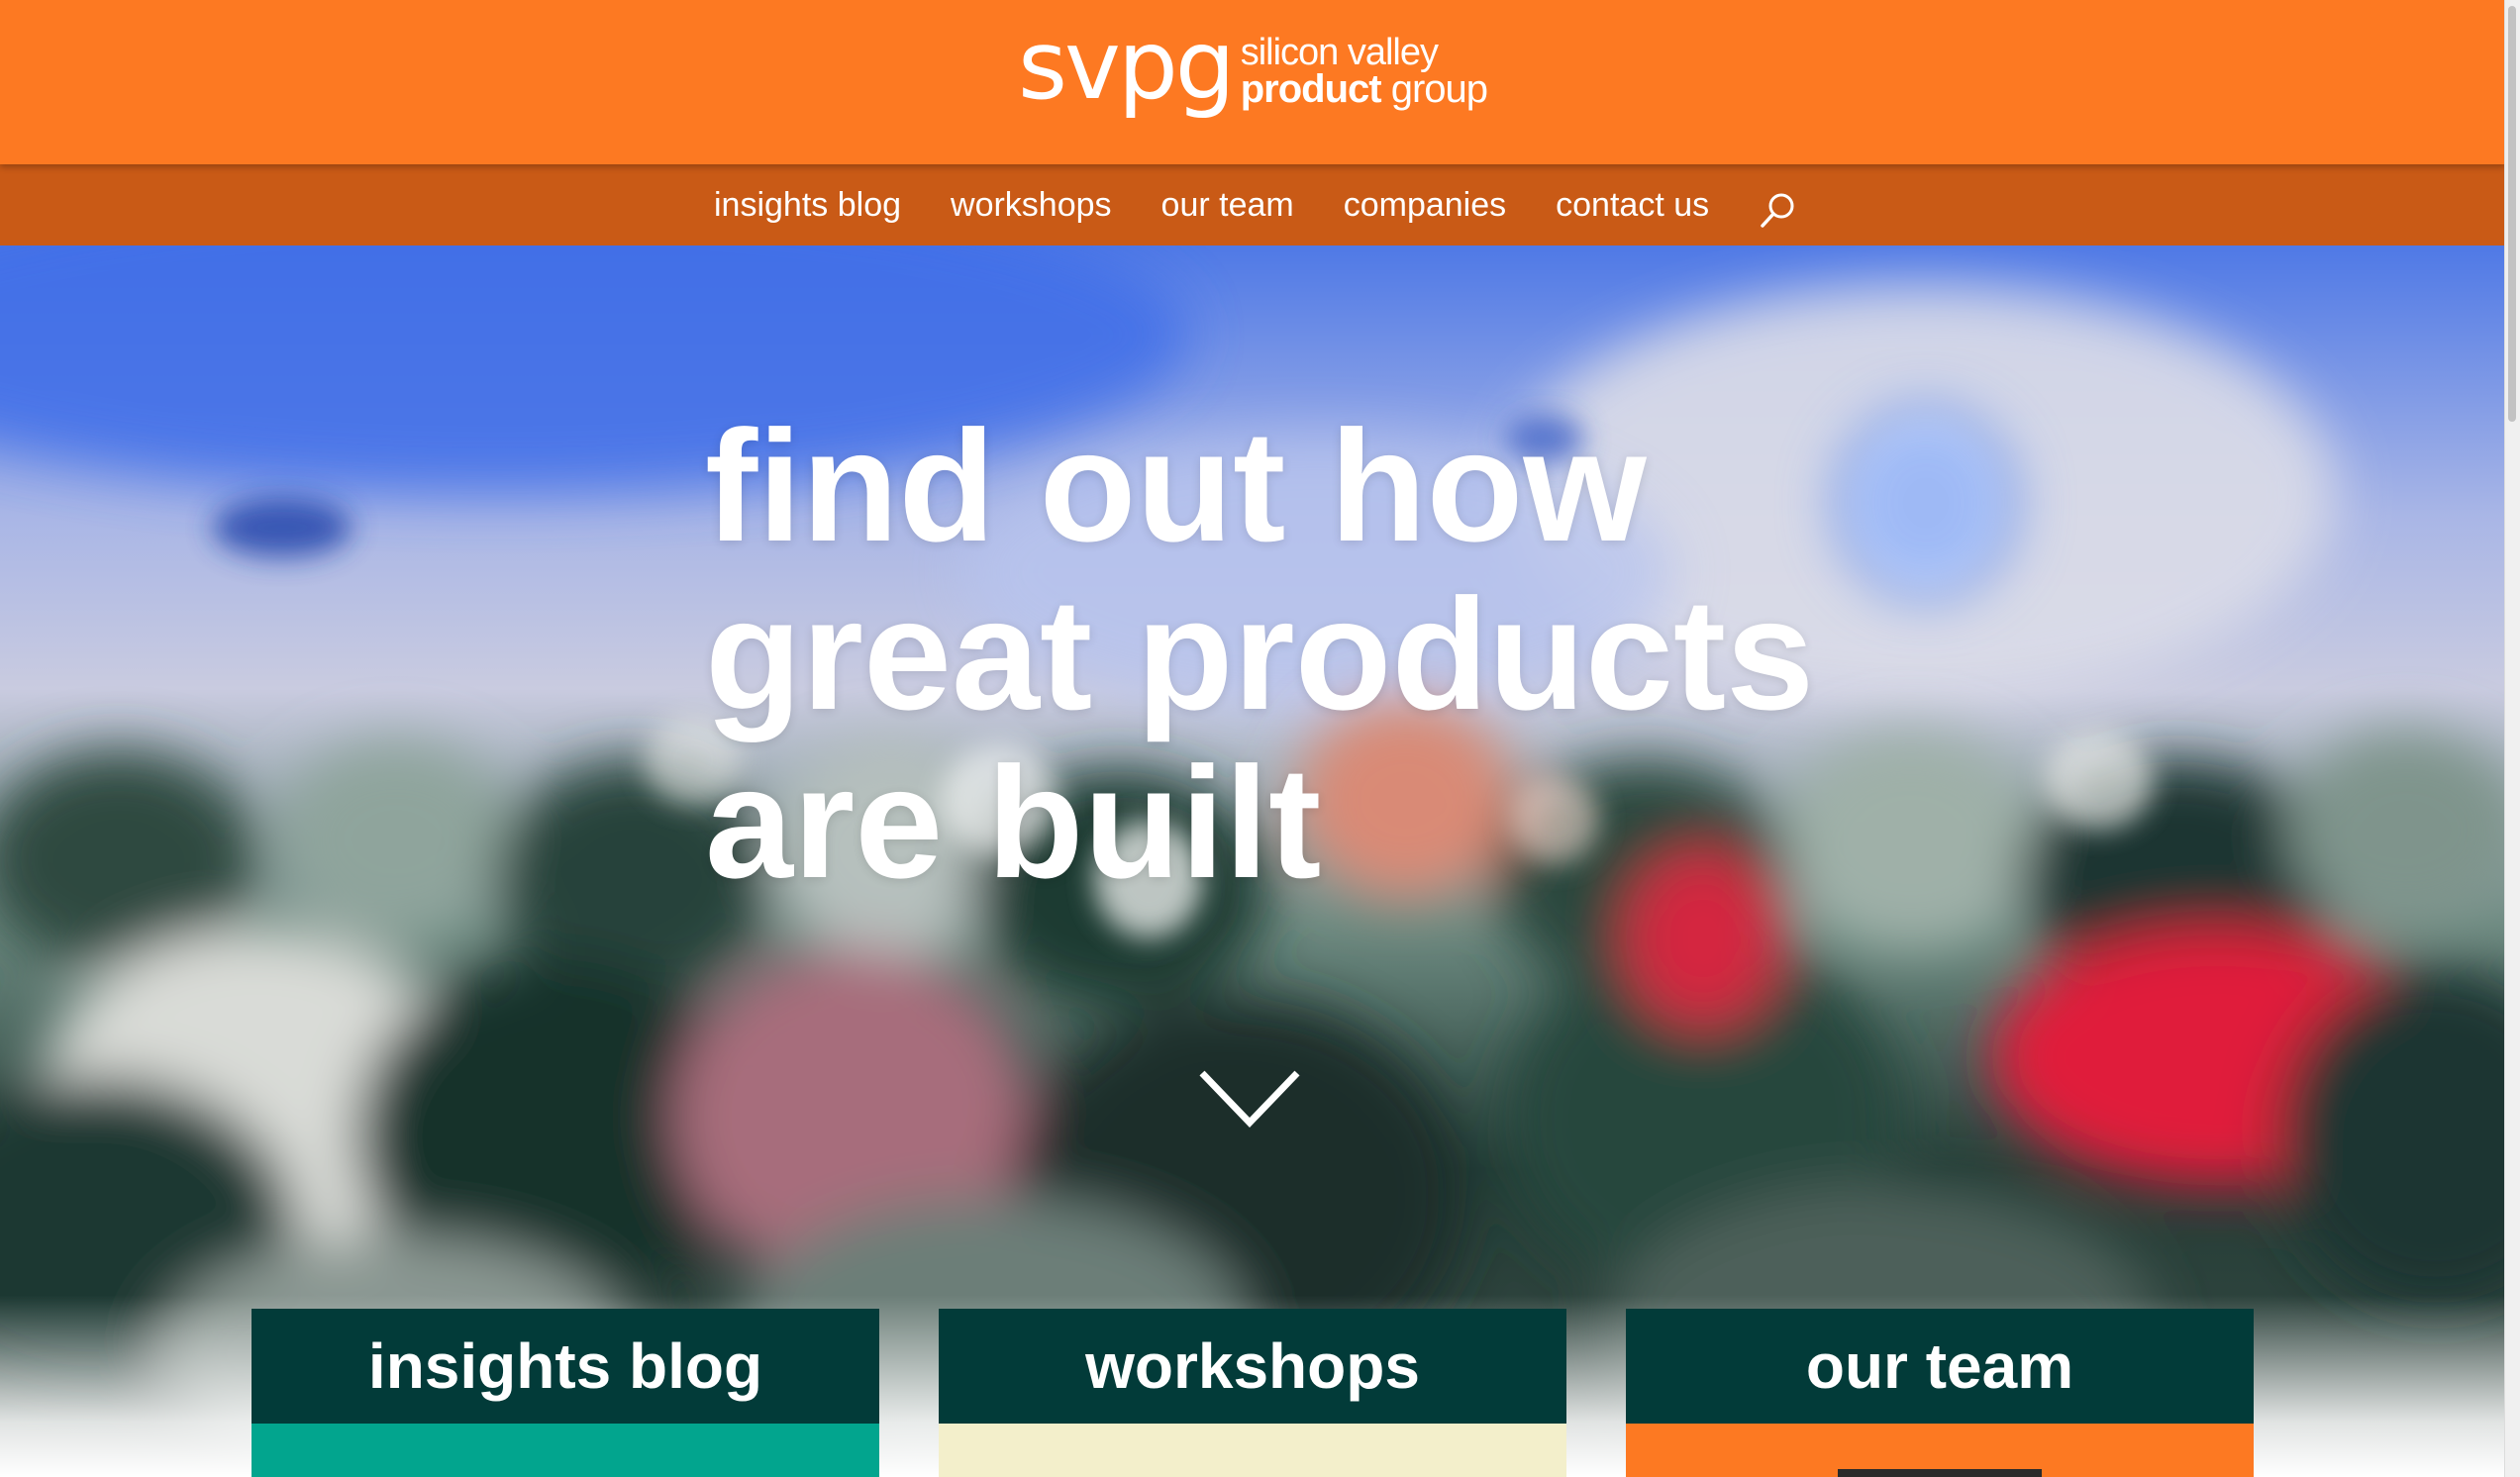  What do you see at coordinates (1249, 1099) in the screenshot?
I see `chevron-down-icon` at bounding box center [1249, 1099].